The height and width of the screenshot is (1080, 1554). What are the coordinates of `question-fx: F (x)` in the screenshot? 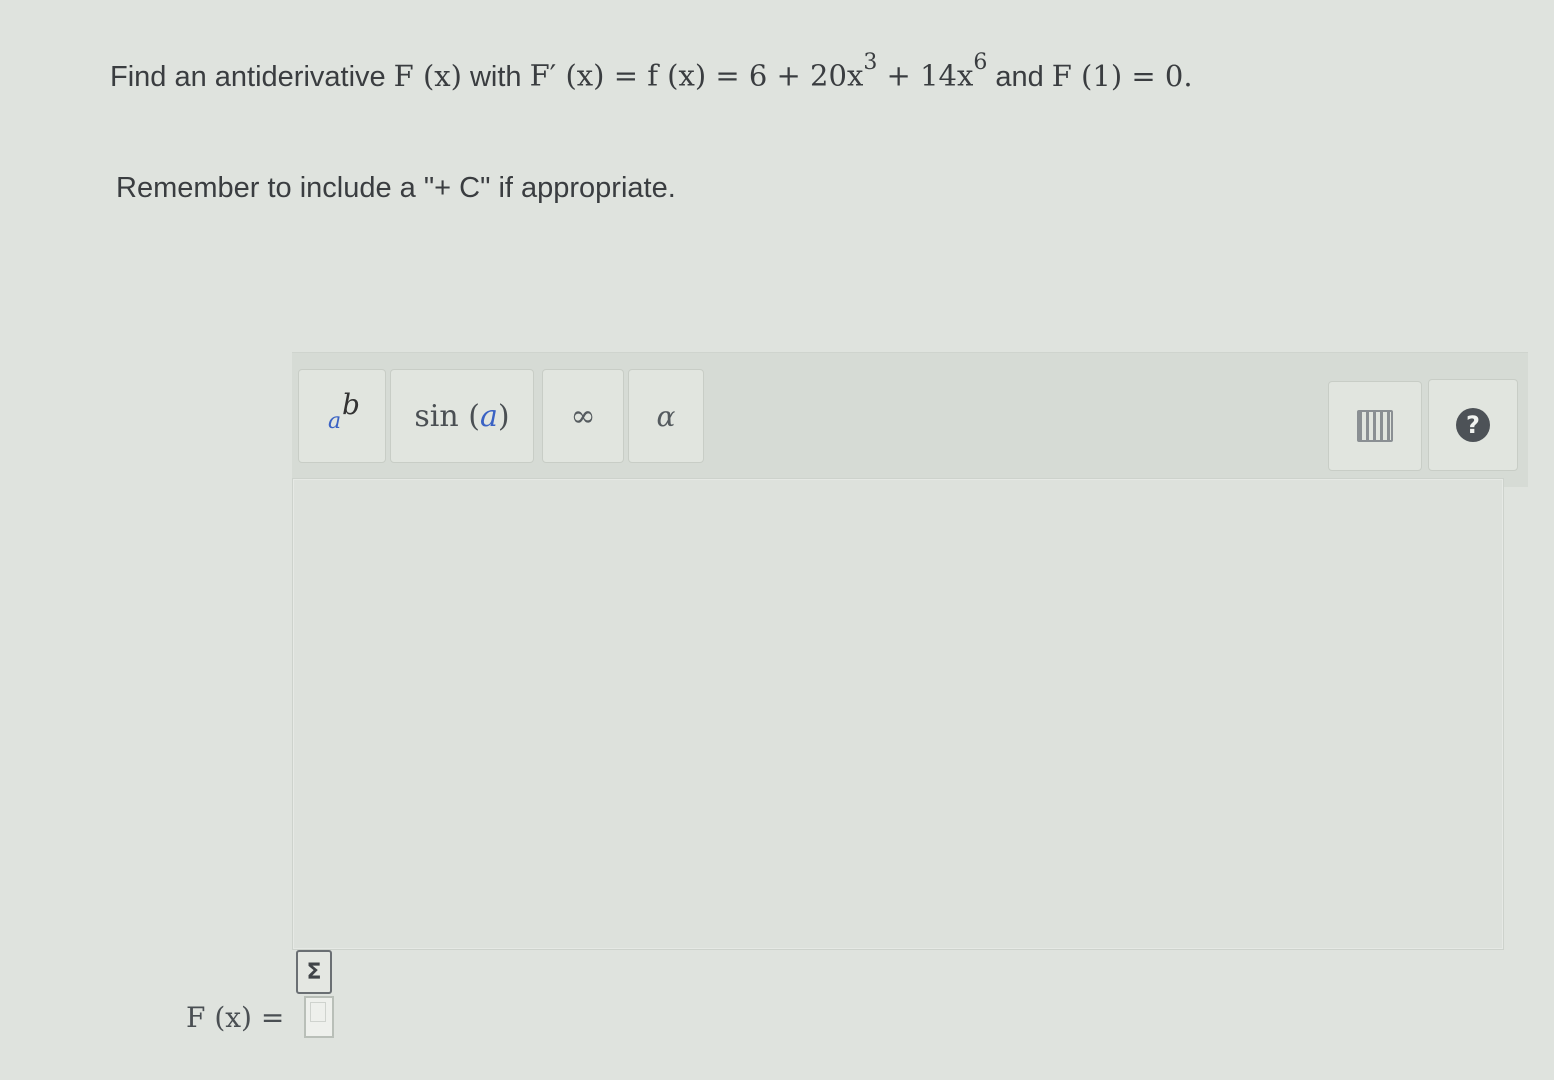 It's located at (427, 75).